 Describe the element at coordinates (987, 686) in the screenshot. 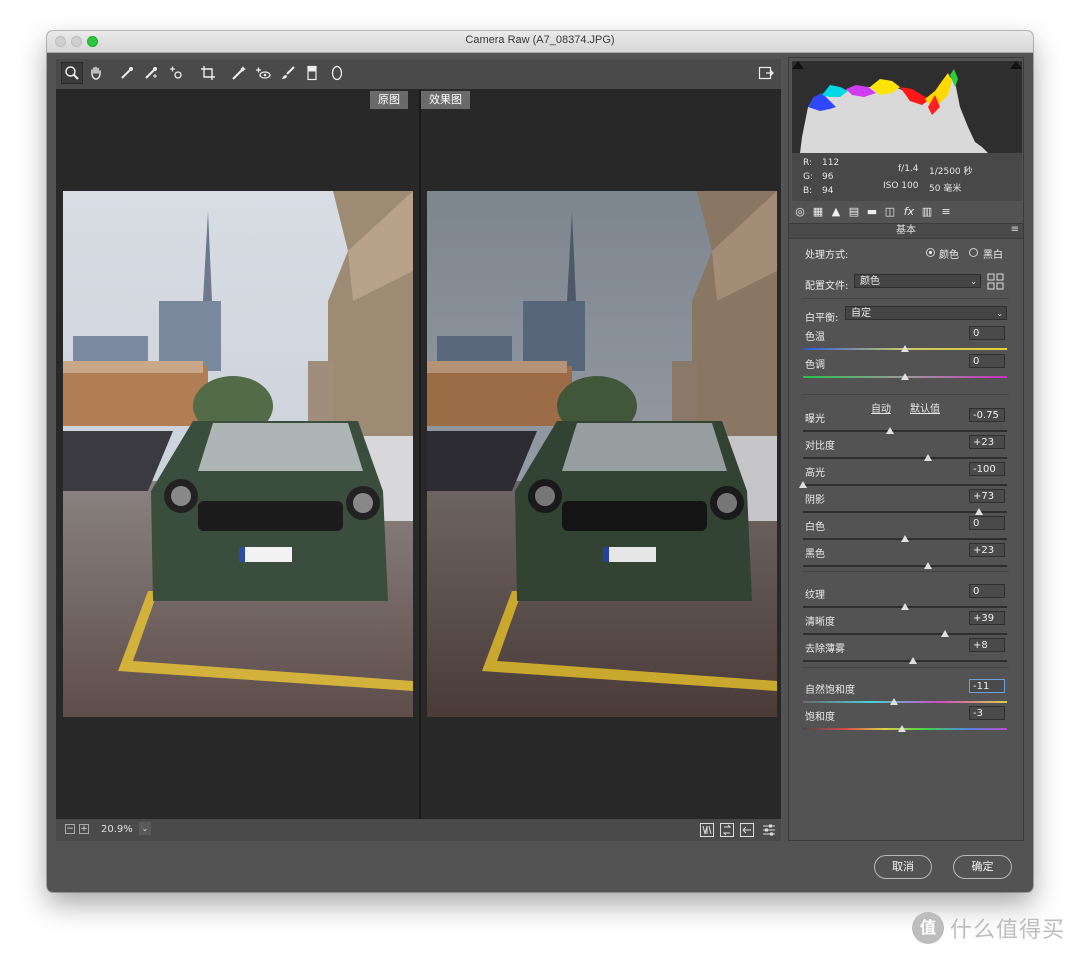

I see `slider-value-field: -11` at that location.